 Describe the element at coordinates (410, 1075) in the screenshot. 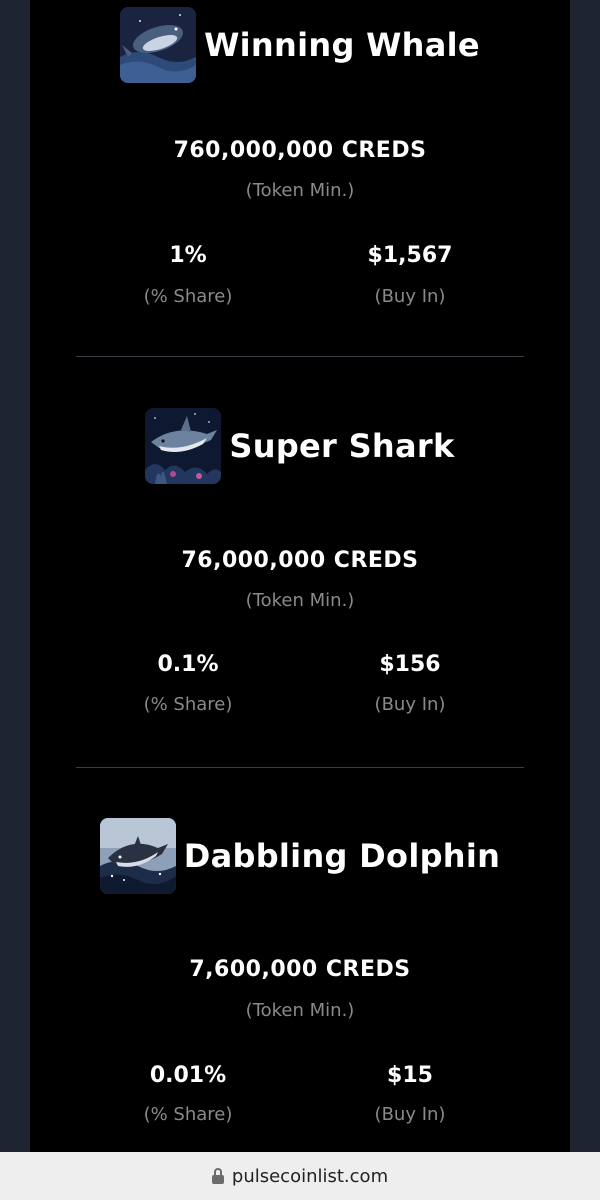

I see `buyin-value: $15` at that location.